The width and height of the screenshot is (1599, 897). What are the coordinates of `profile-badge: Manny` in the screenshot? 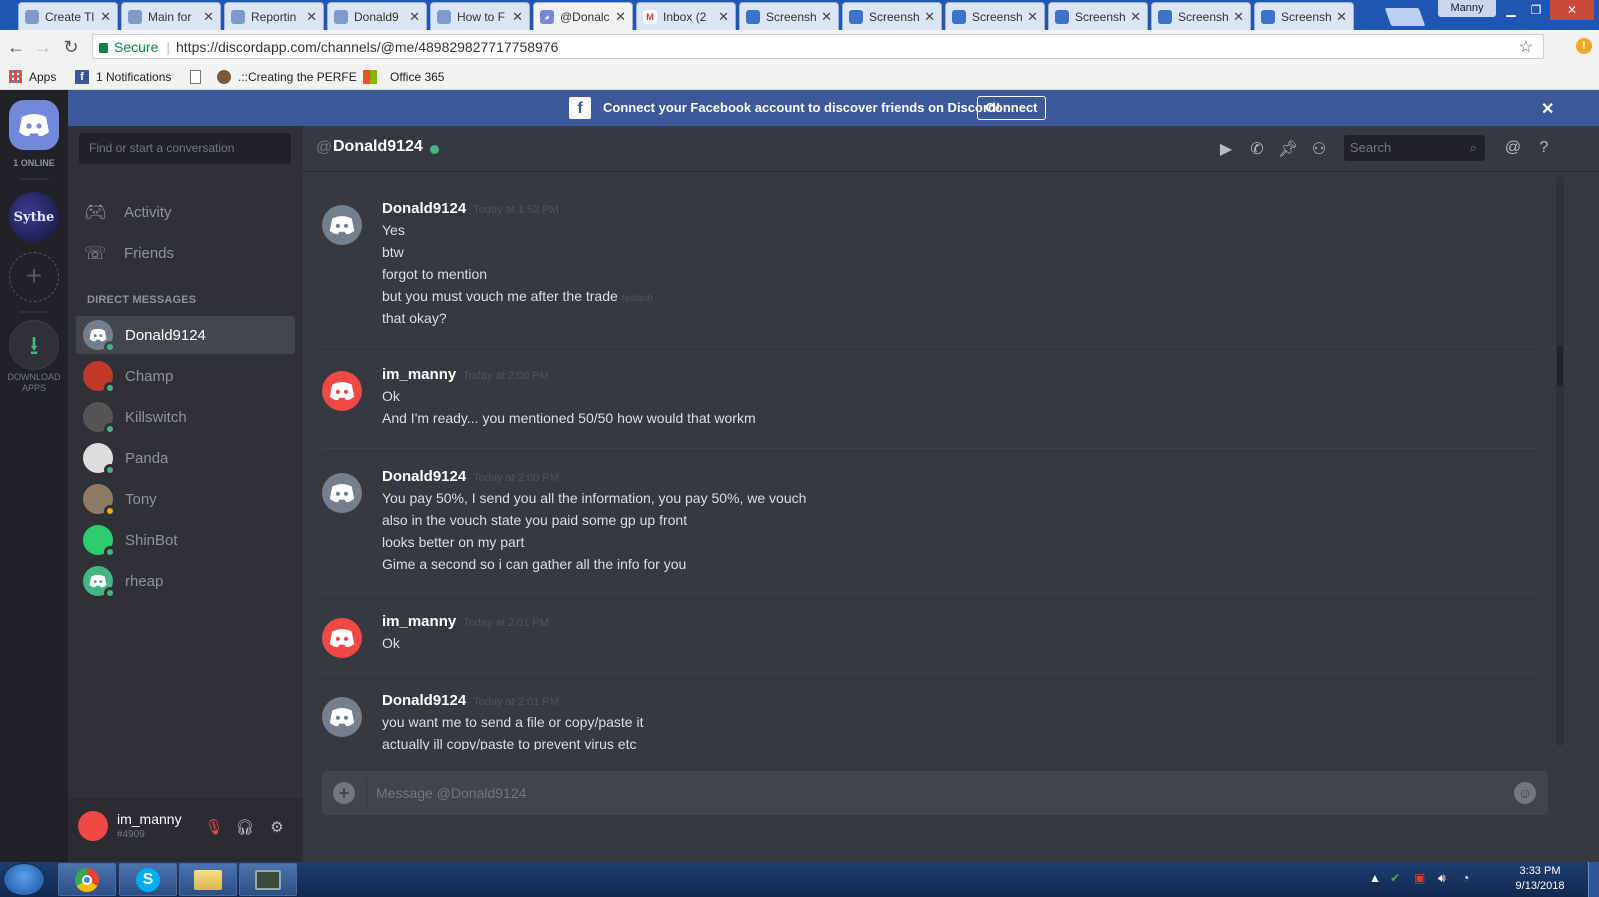 It's located at (1467, 8).